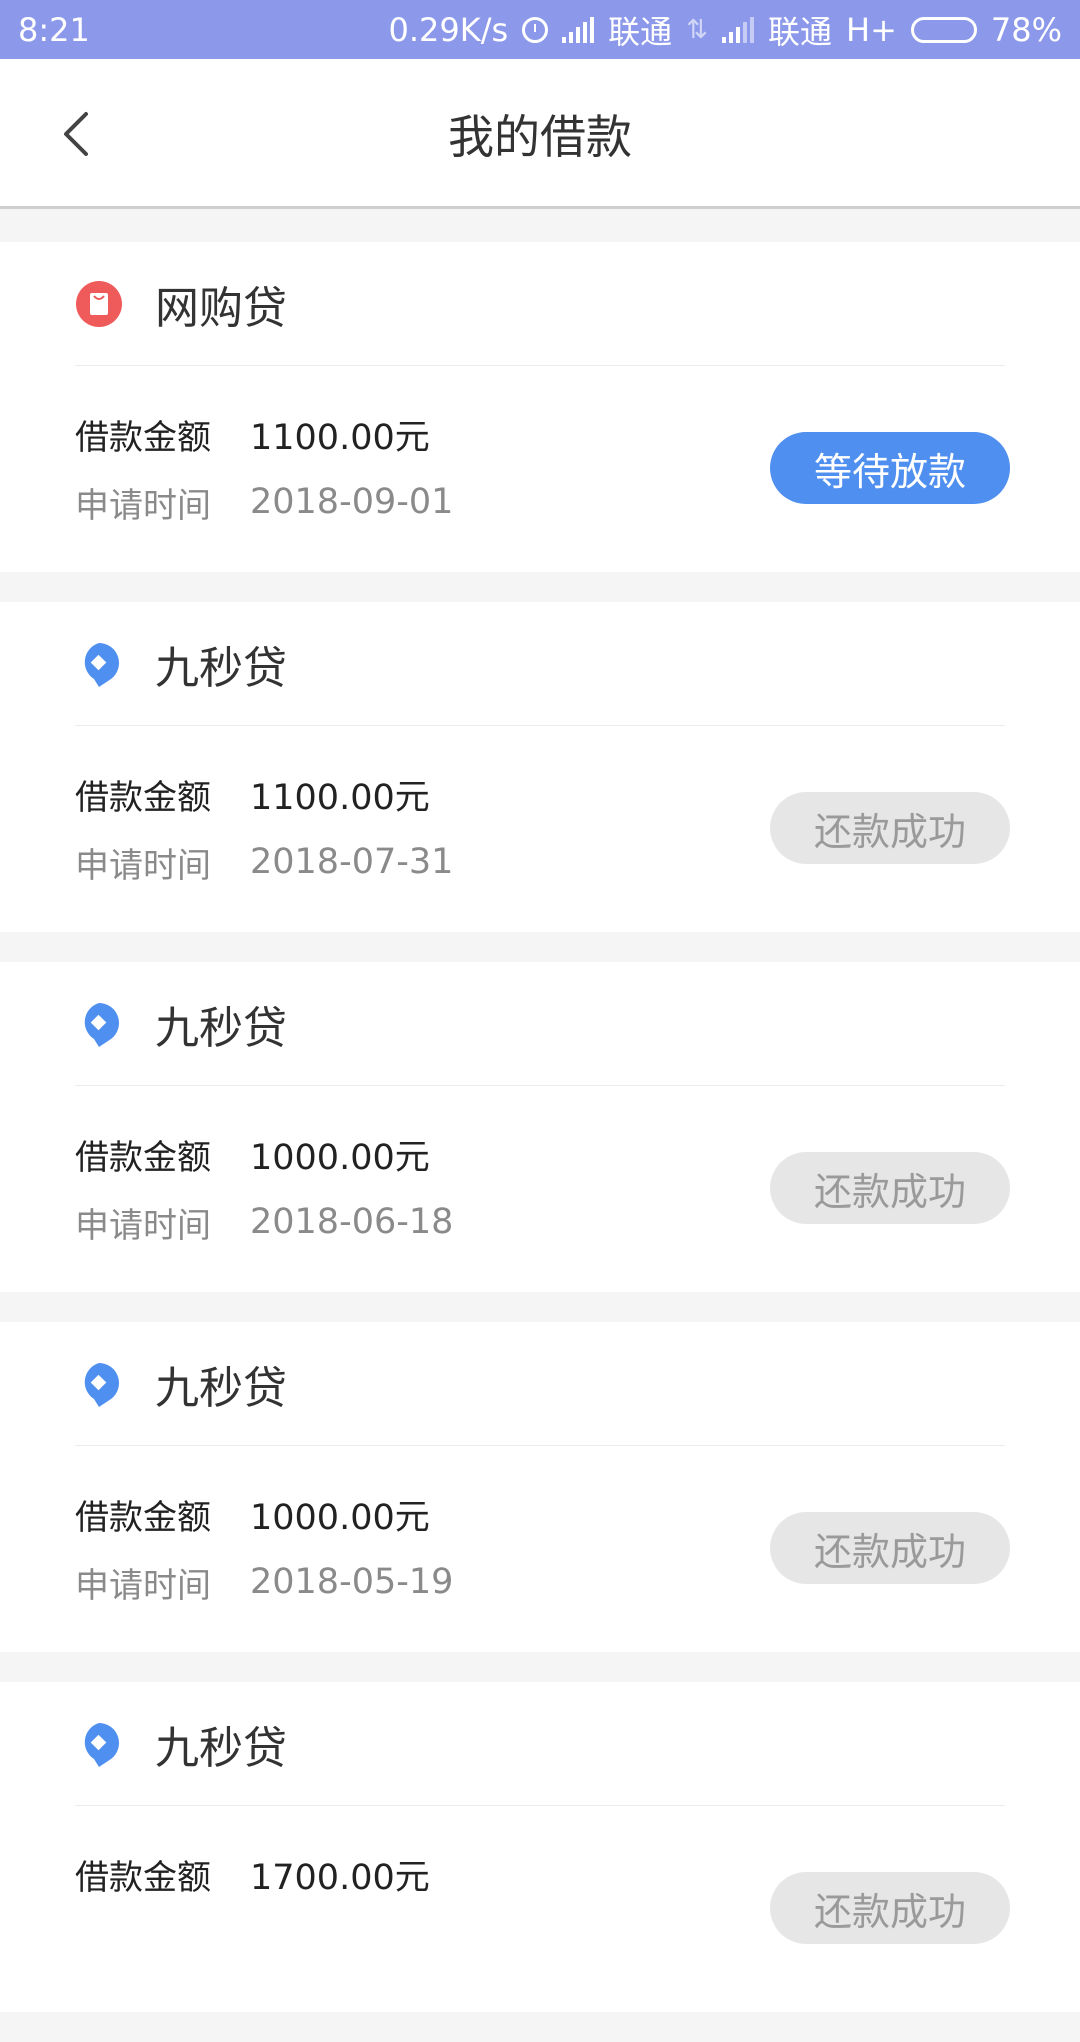 This screenshot has height=2042, width=1080. I want to click on alarm-icon, so click(535, 29).